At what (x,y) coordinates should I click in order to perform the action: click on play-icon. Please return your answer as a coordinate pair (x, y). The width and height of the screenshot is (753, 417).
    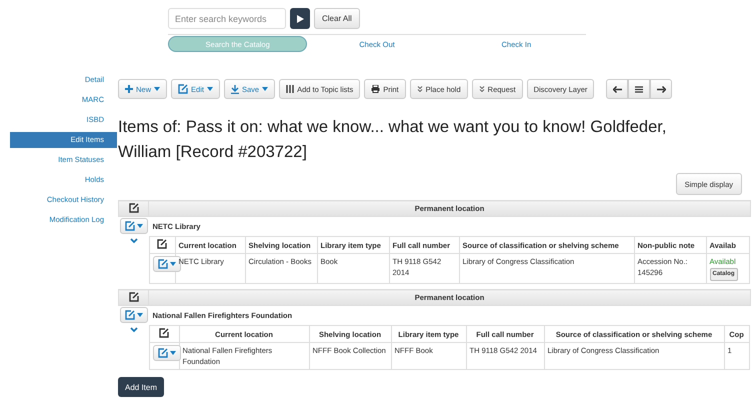
    Looking at the image, I should click on (300, 18).